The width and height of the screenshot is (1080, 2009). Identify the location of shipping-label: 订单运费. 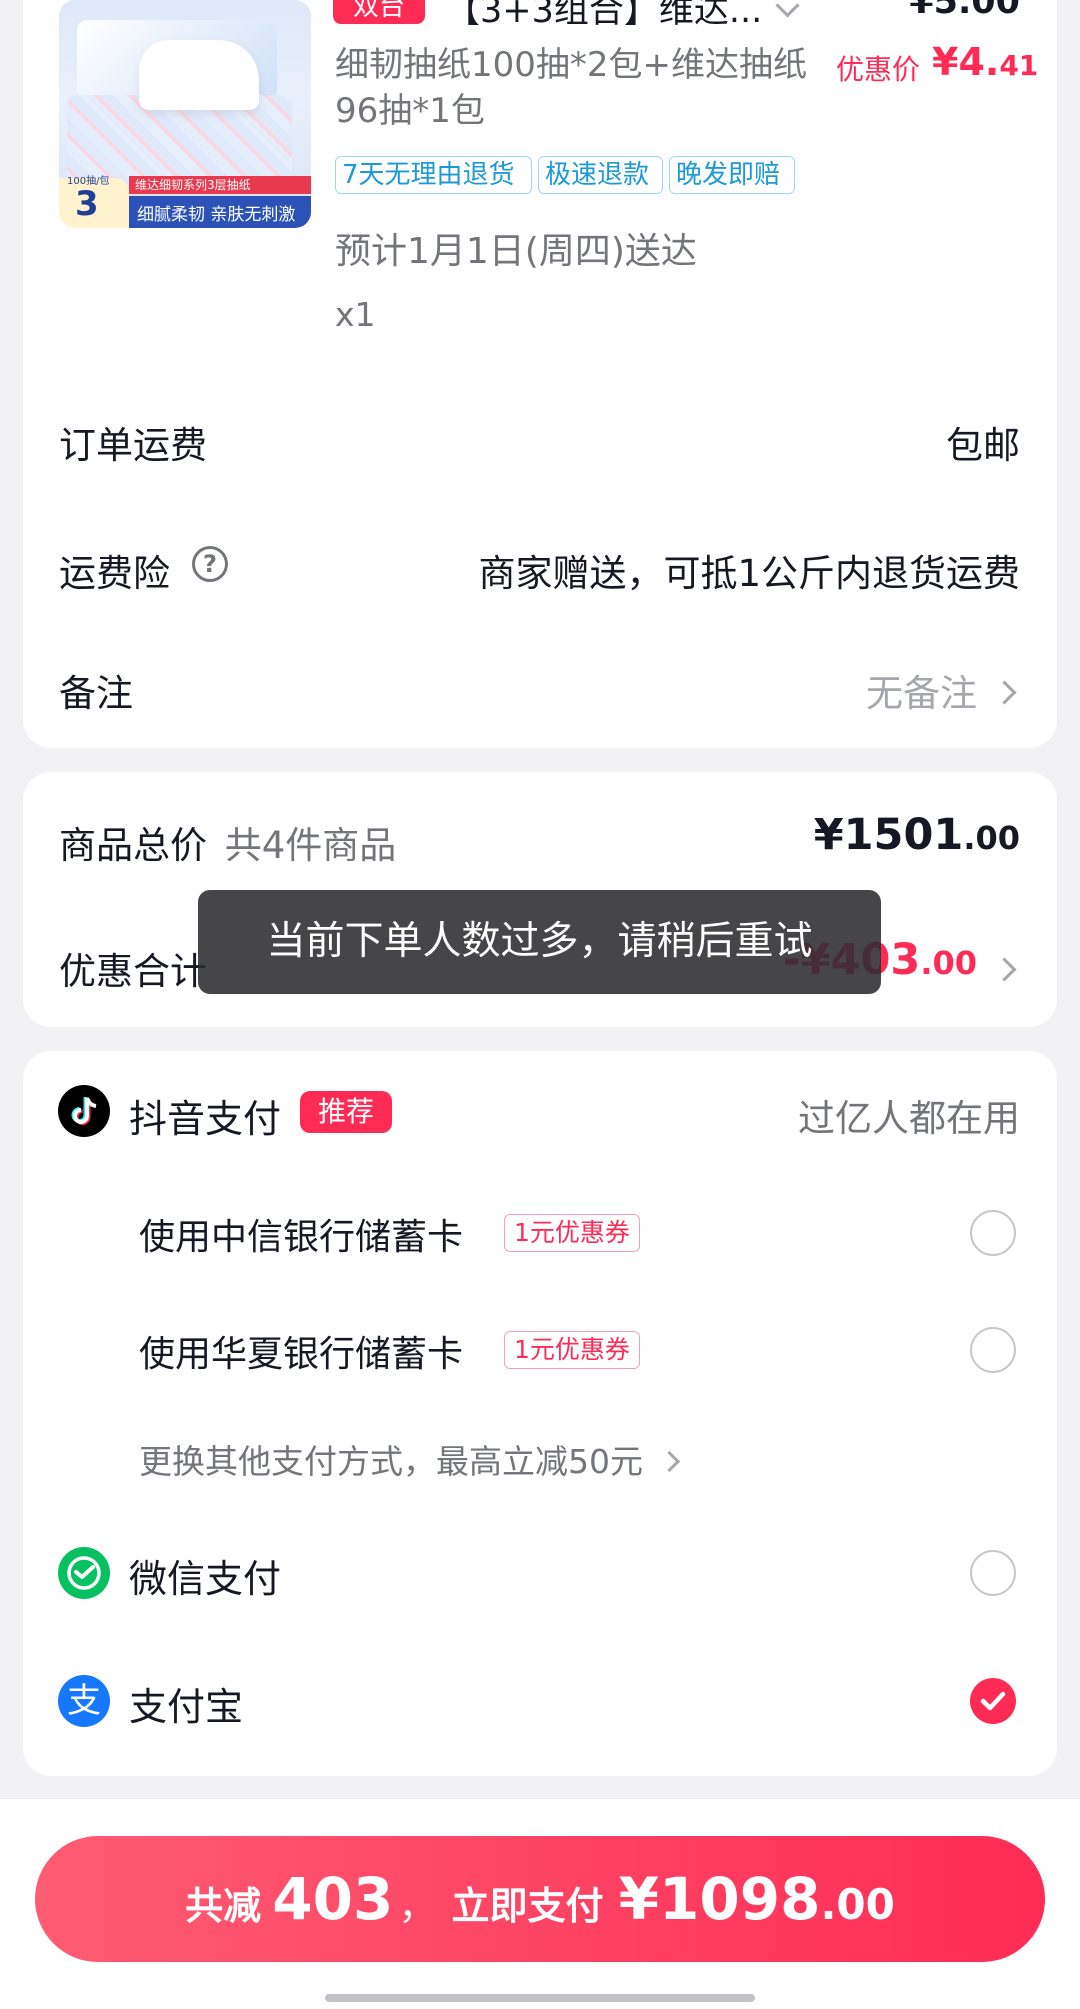
(133, 445).